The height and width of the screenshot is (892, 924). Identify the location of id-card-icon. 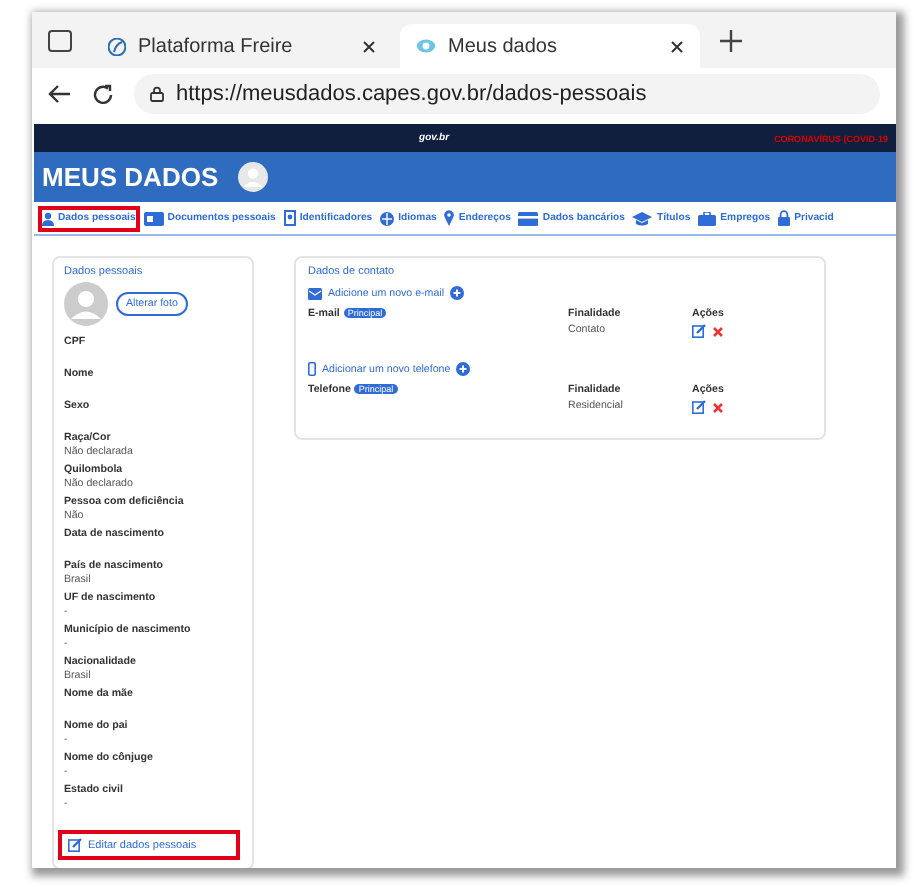
(153, 218).